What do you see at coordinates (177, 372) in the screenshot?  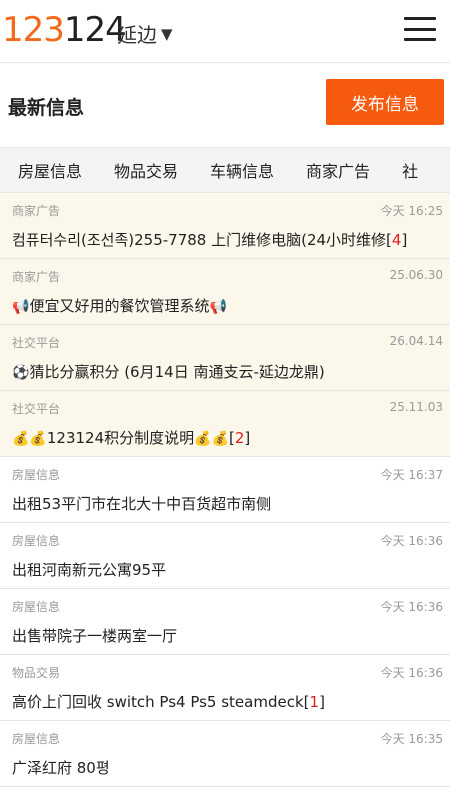 I see `item-title-text: 猜比分赢积分 (6月14日 南通支云-延边龙鼎)` at bounding box center [177, 372].